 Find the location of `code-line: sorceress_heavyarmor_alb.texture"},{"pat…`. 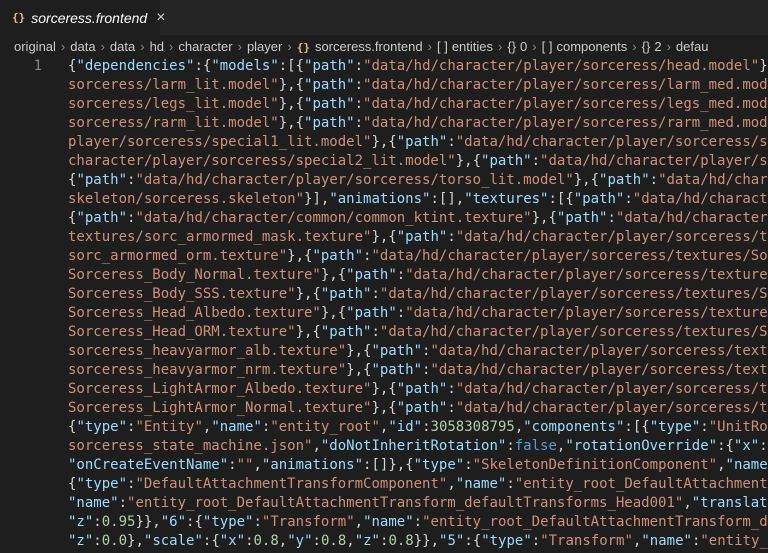

code-line: sorceress_heavyarmor_alb.texture"},{"pat… is located at coordinates (418, 351).